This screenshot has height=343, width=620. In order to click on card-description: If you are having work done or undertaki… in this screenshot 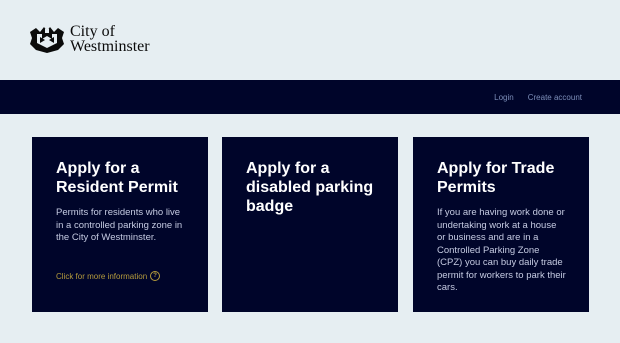, I will do `click(501, 250)`.